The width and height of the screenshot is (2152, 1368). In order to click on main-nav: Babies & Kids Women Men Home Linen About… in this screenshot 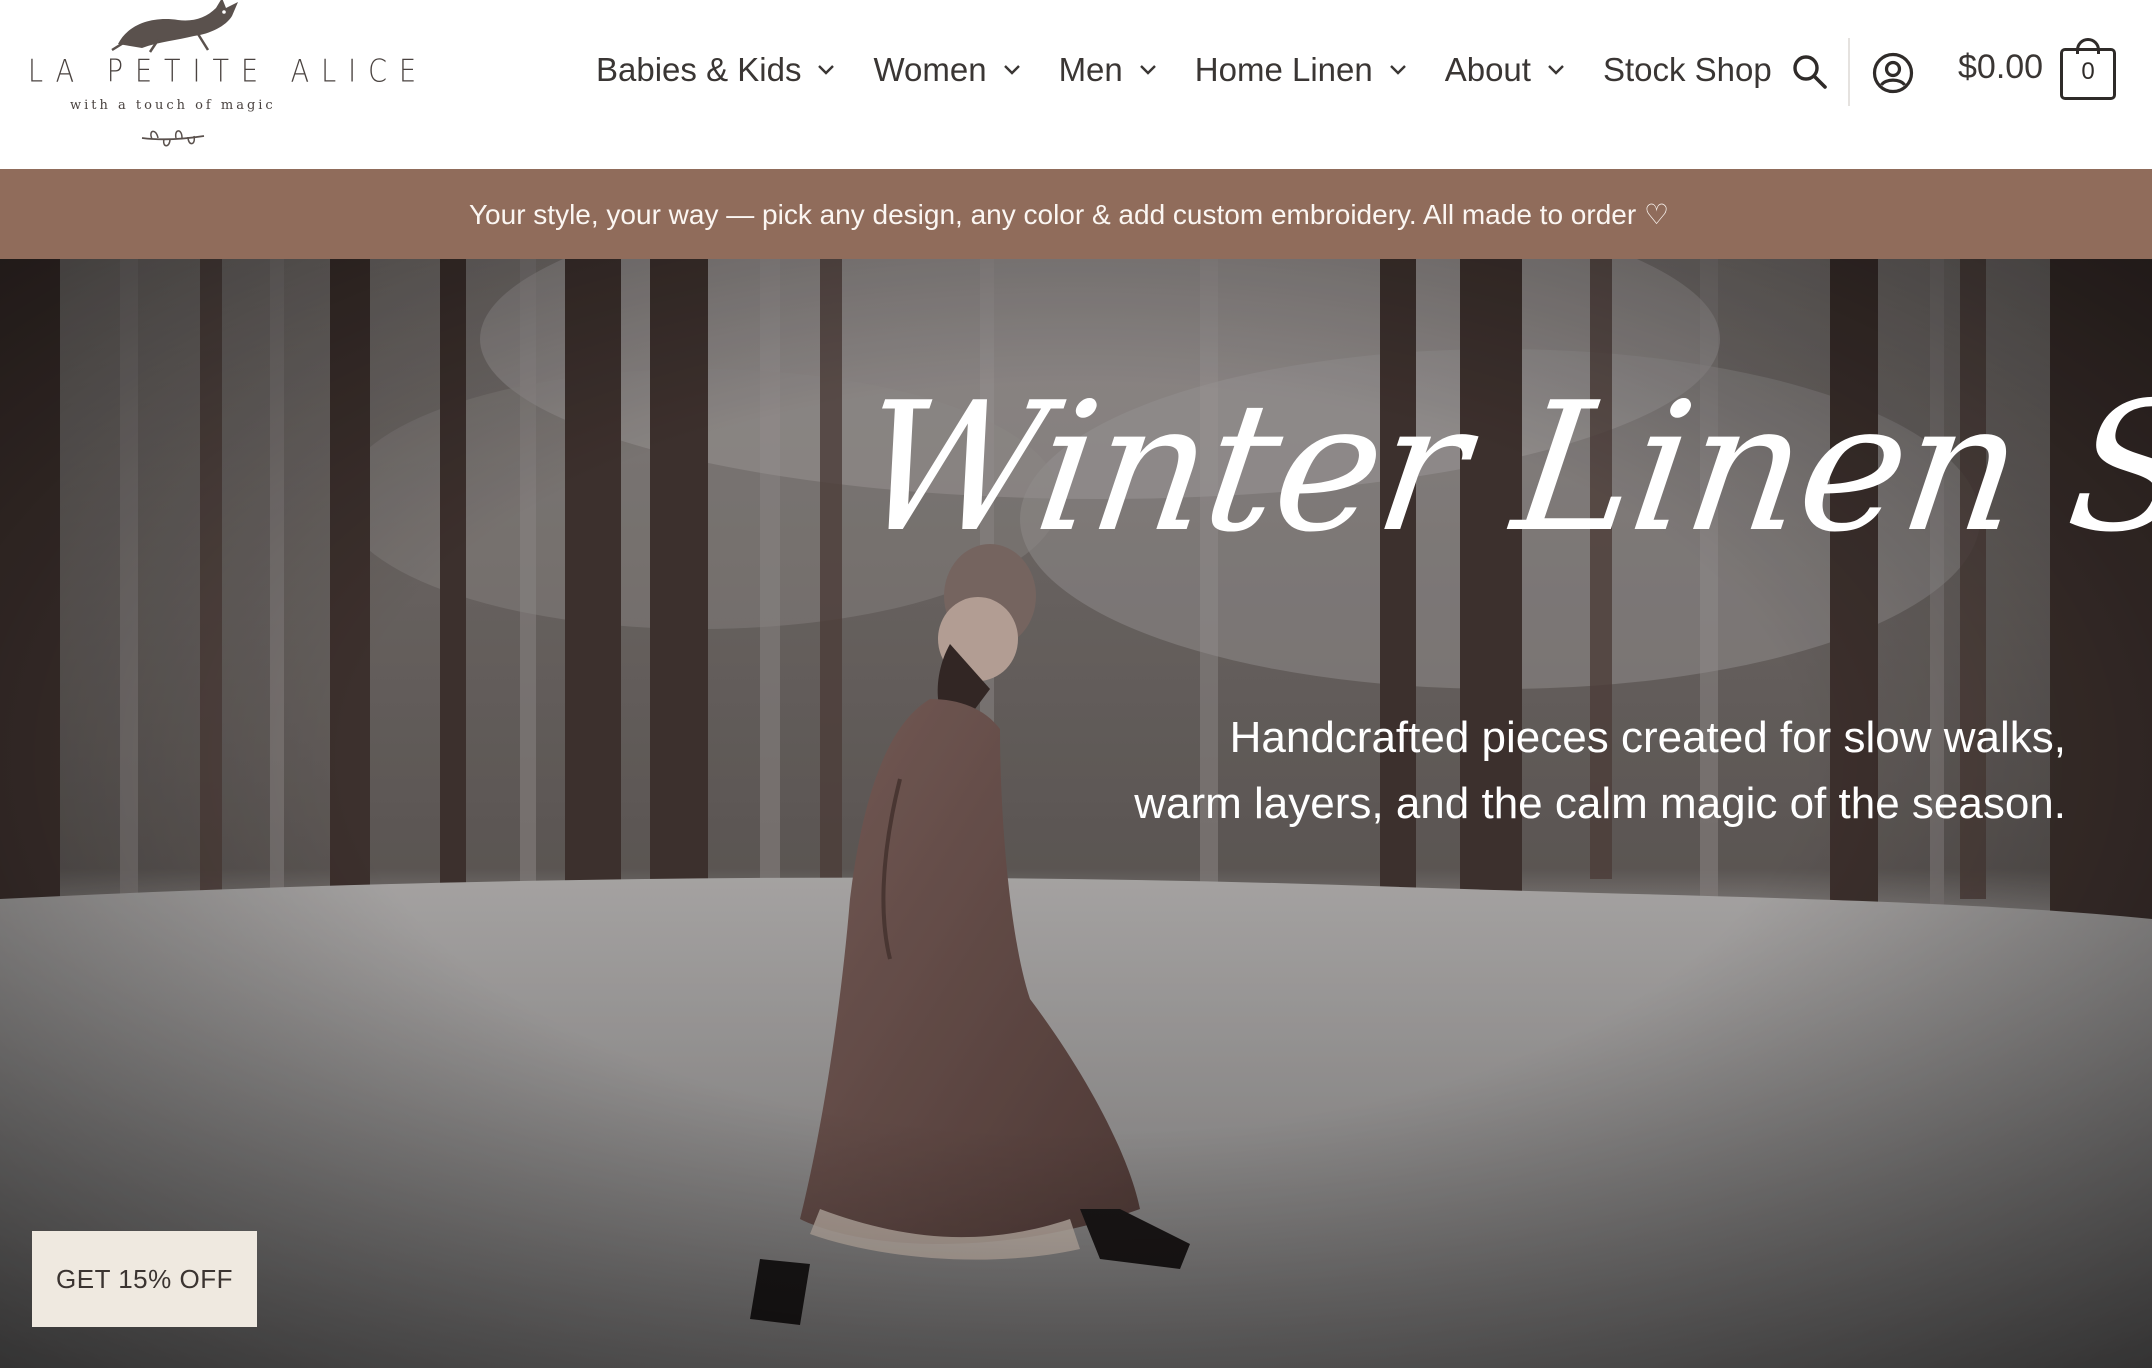, I will do `click(1199, 70)`.